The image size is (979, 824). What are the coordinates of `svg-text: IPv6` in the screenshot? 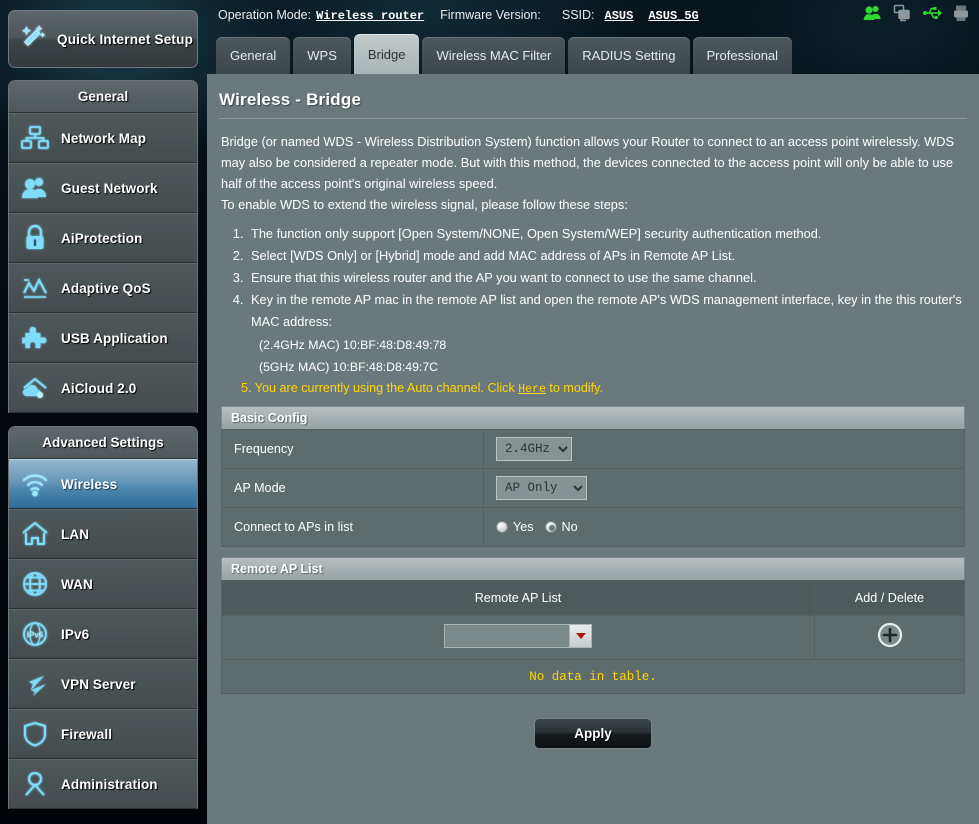 It's located at (35, 635).